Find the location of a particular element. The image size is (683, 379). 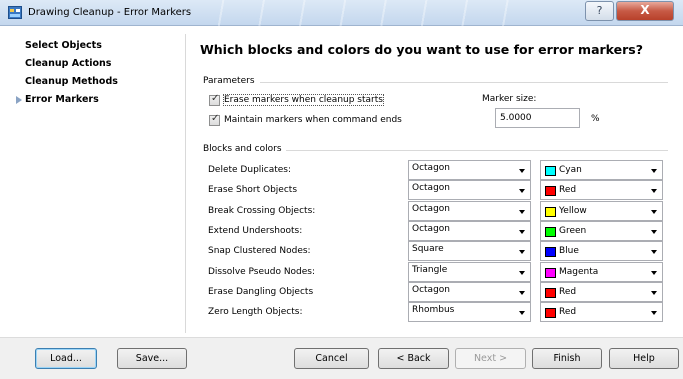

marker-size-label: Marker size: is located at coordinates (509, 99).